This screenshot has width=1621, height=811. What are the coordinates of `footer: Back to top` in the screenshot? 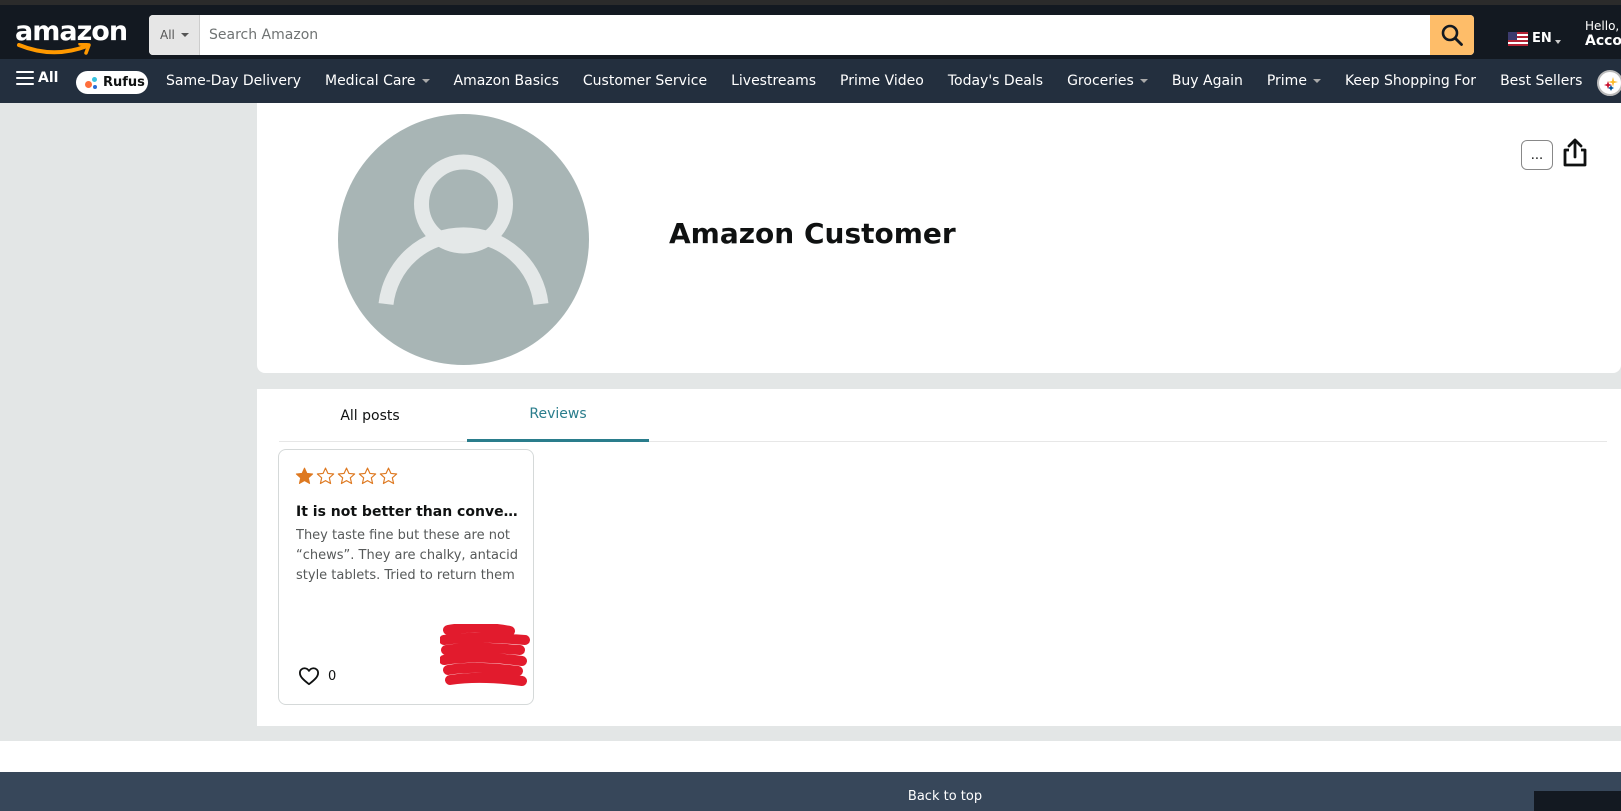 It's located at (810, 791).